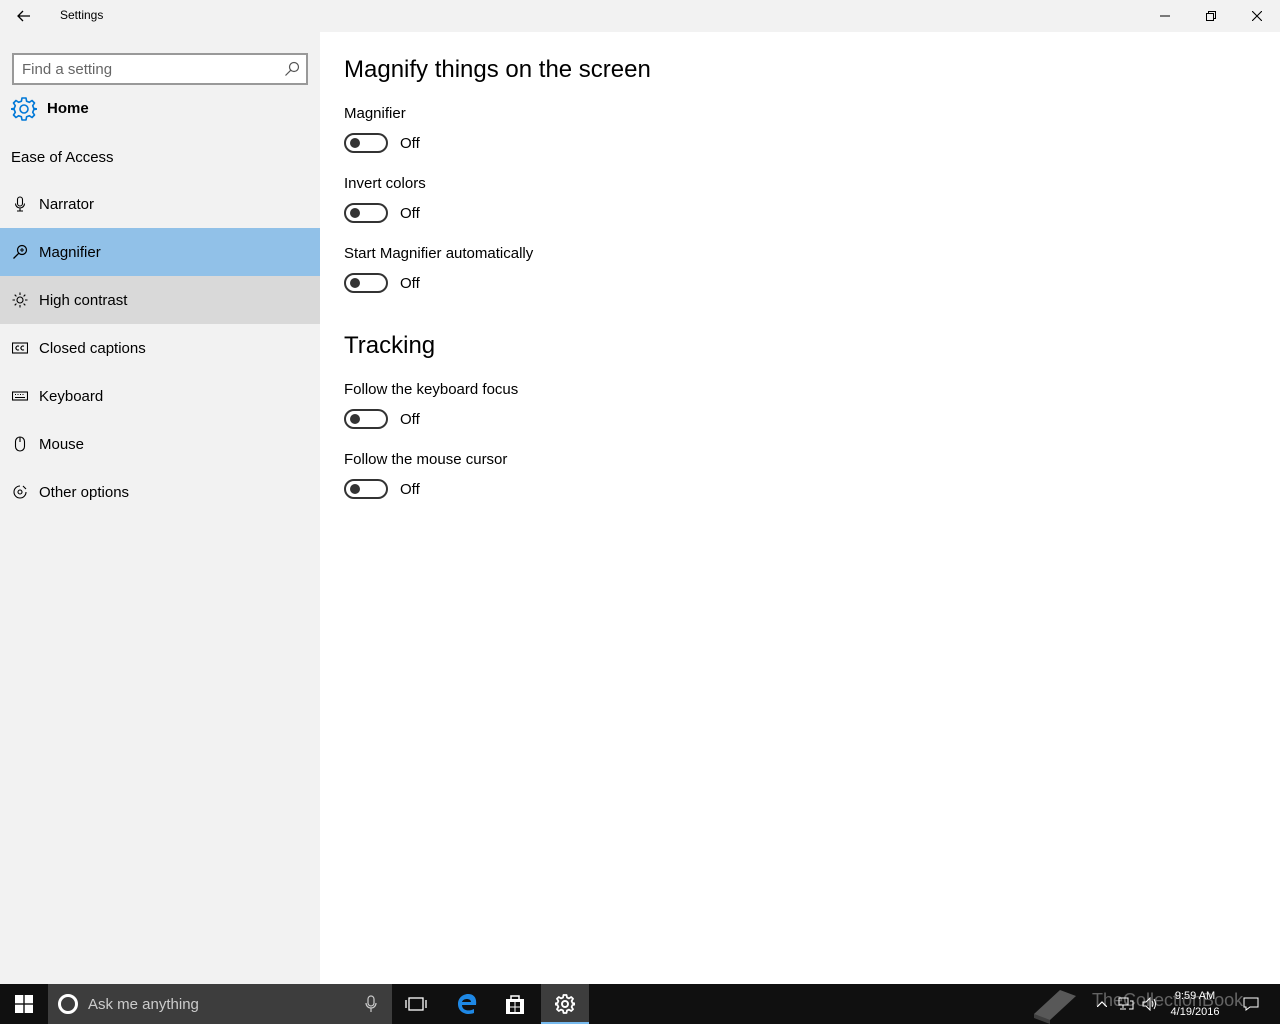  I want to click on sidebar-item-label: Other options, so click(84, 492).